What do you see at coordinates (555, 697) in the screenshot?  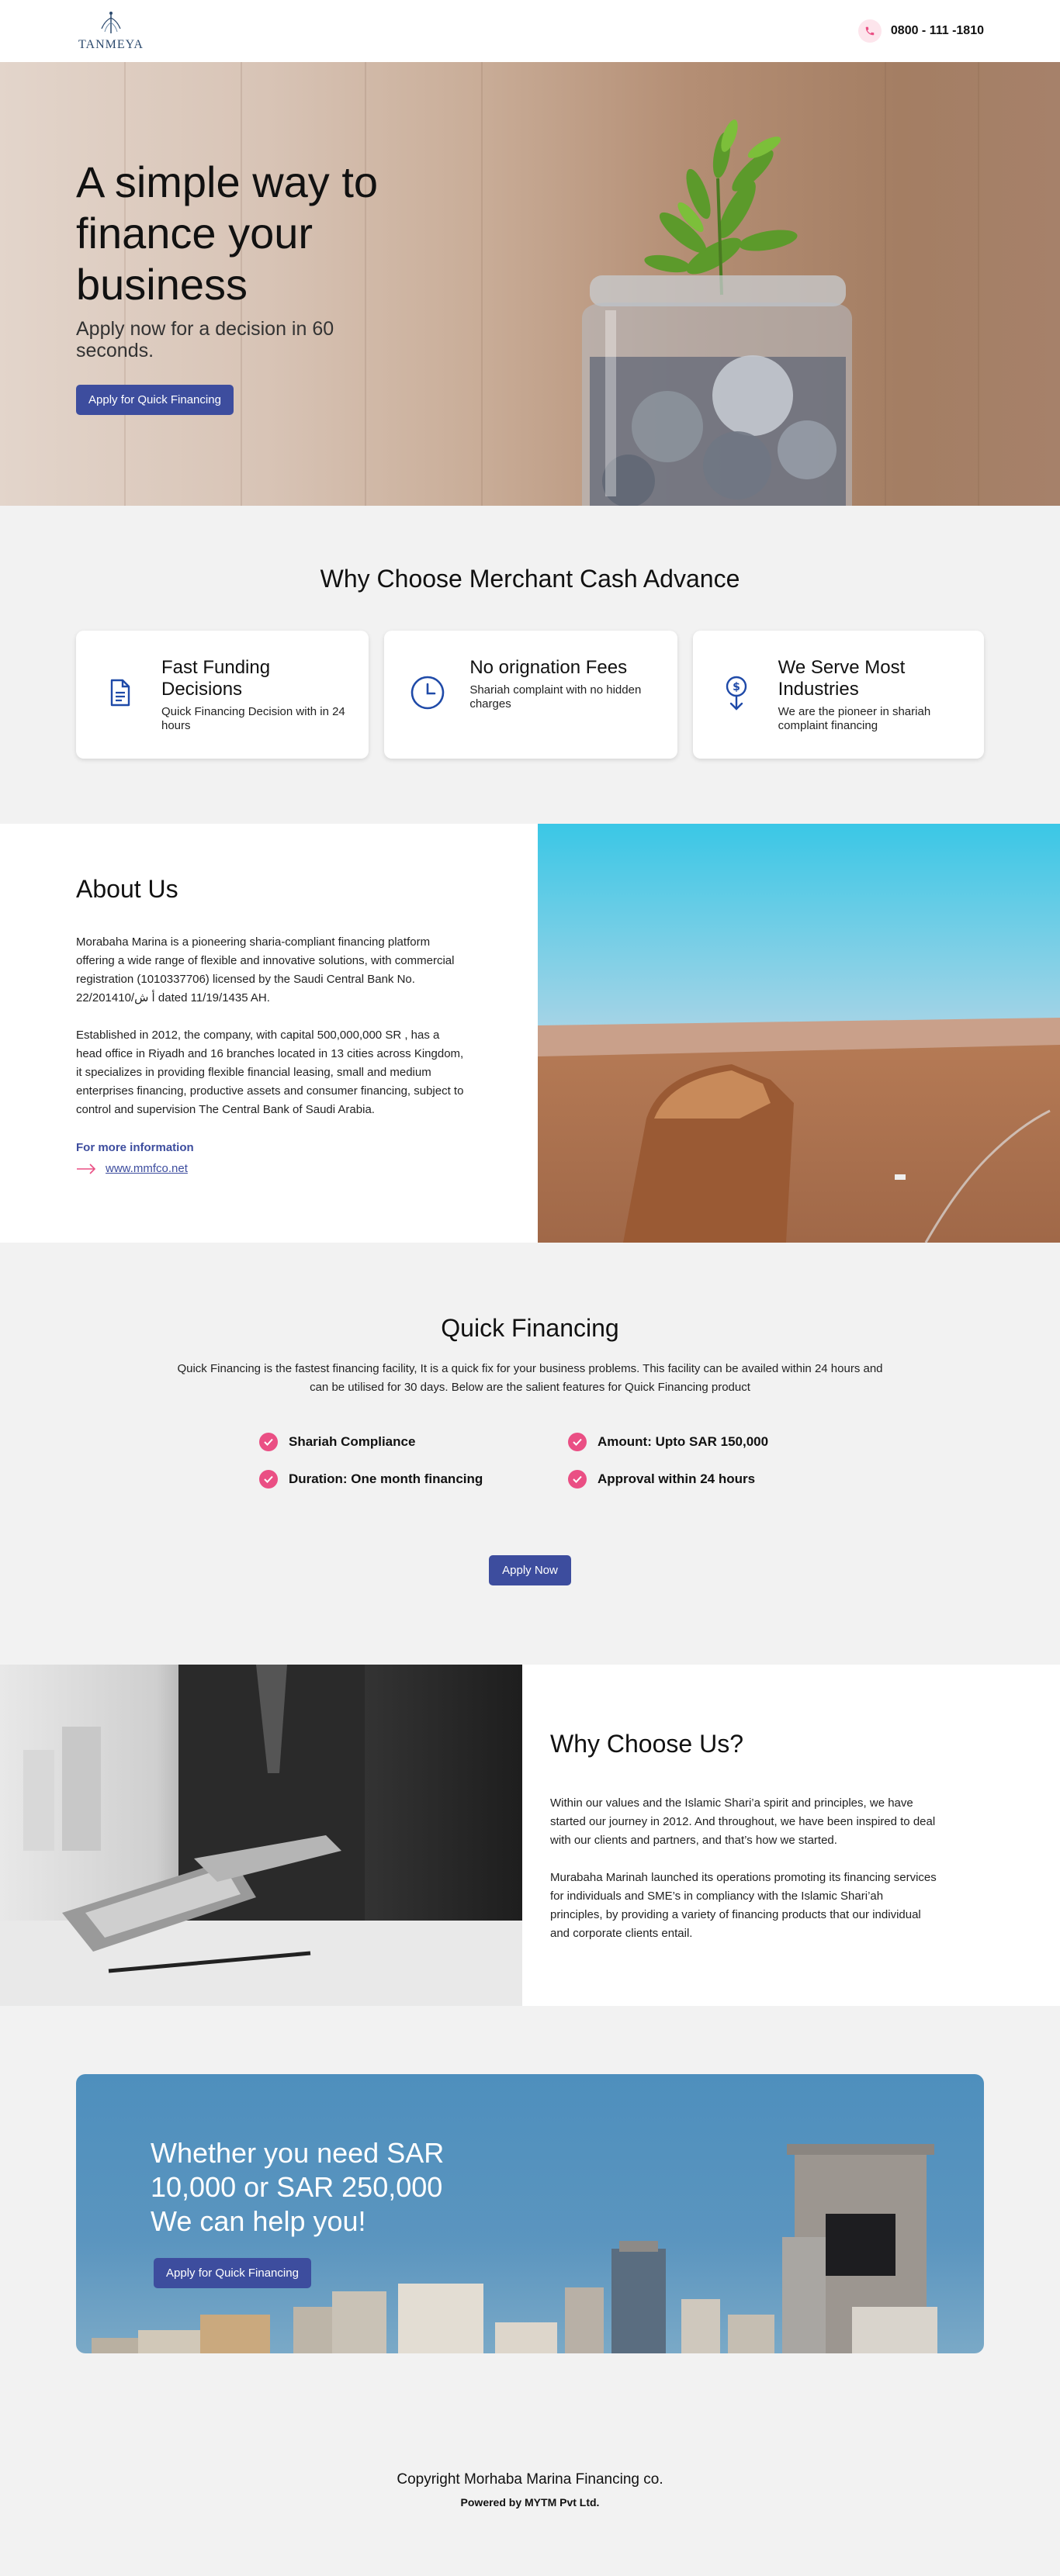 I see `card-desc: Shariah complaint with no hidden charges` at bounding box center [555, 697].